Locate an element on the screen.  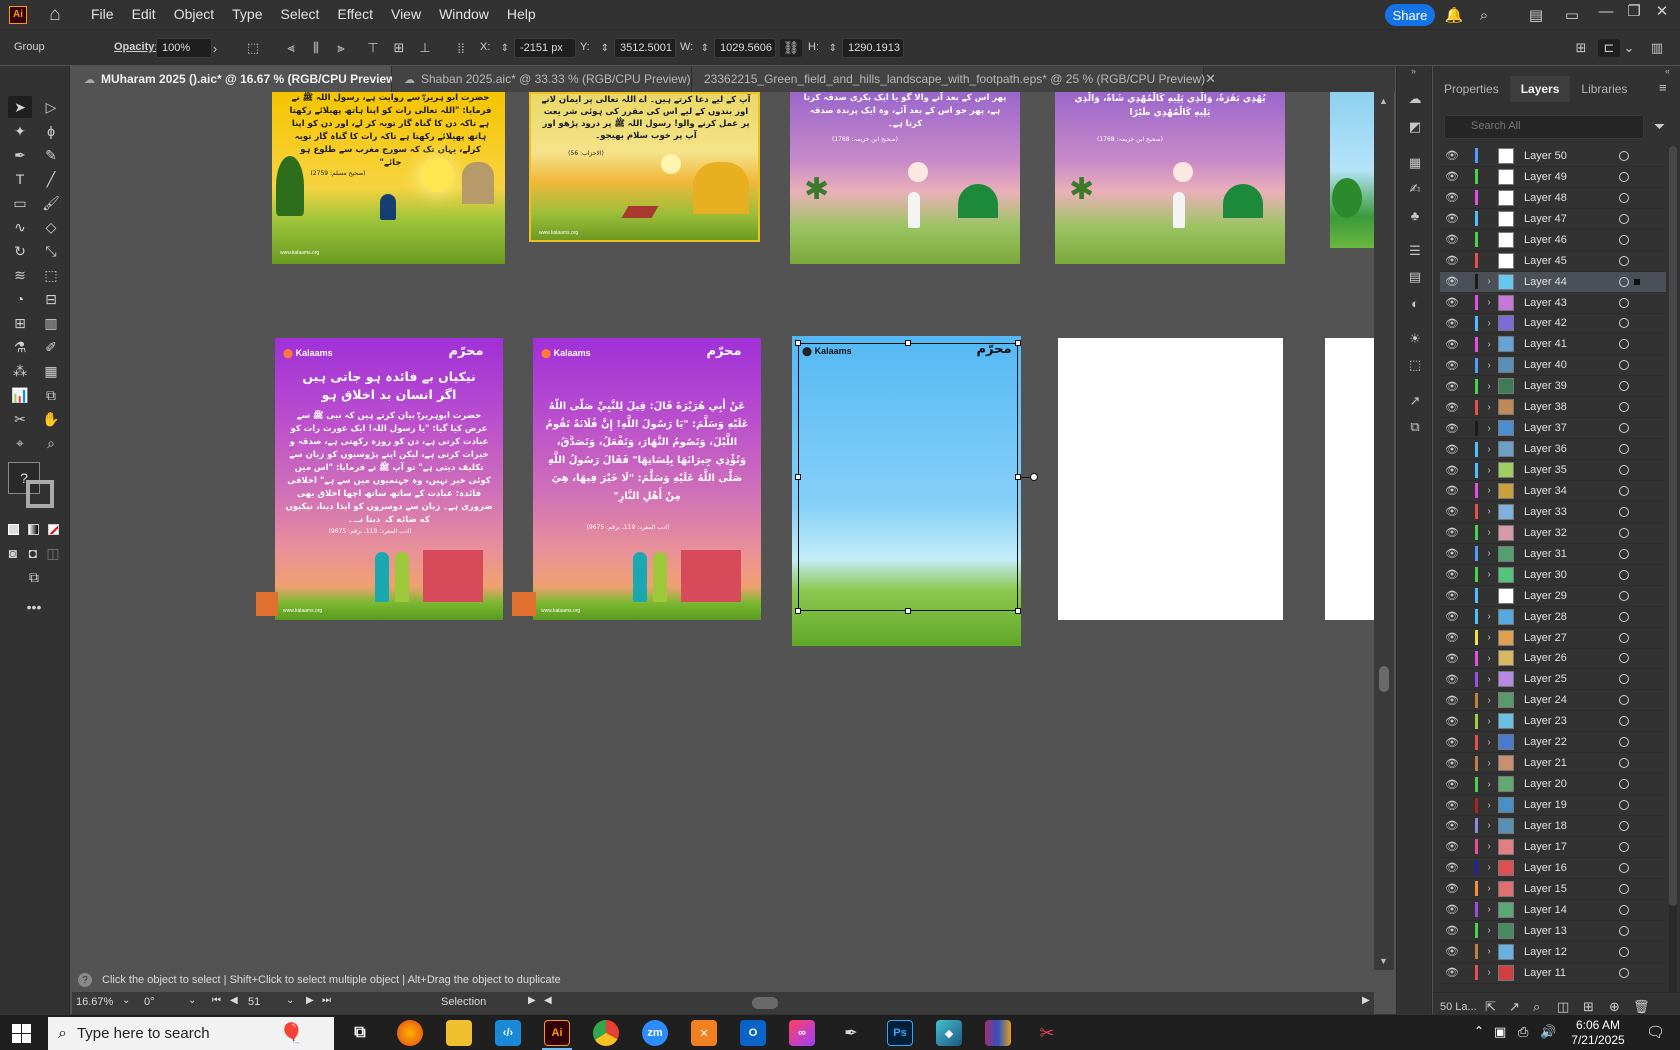
app-gem-icon: ◆ is located at coordinates (949, 1033).